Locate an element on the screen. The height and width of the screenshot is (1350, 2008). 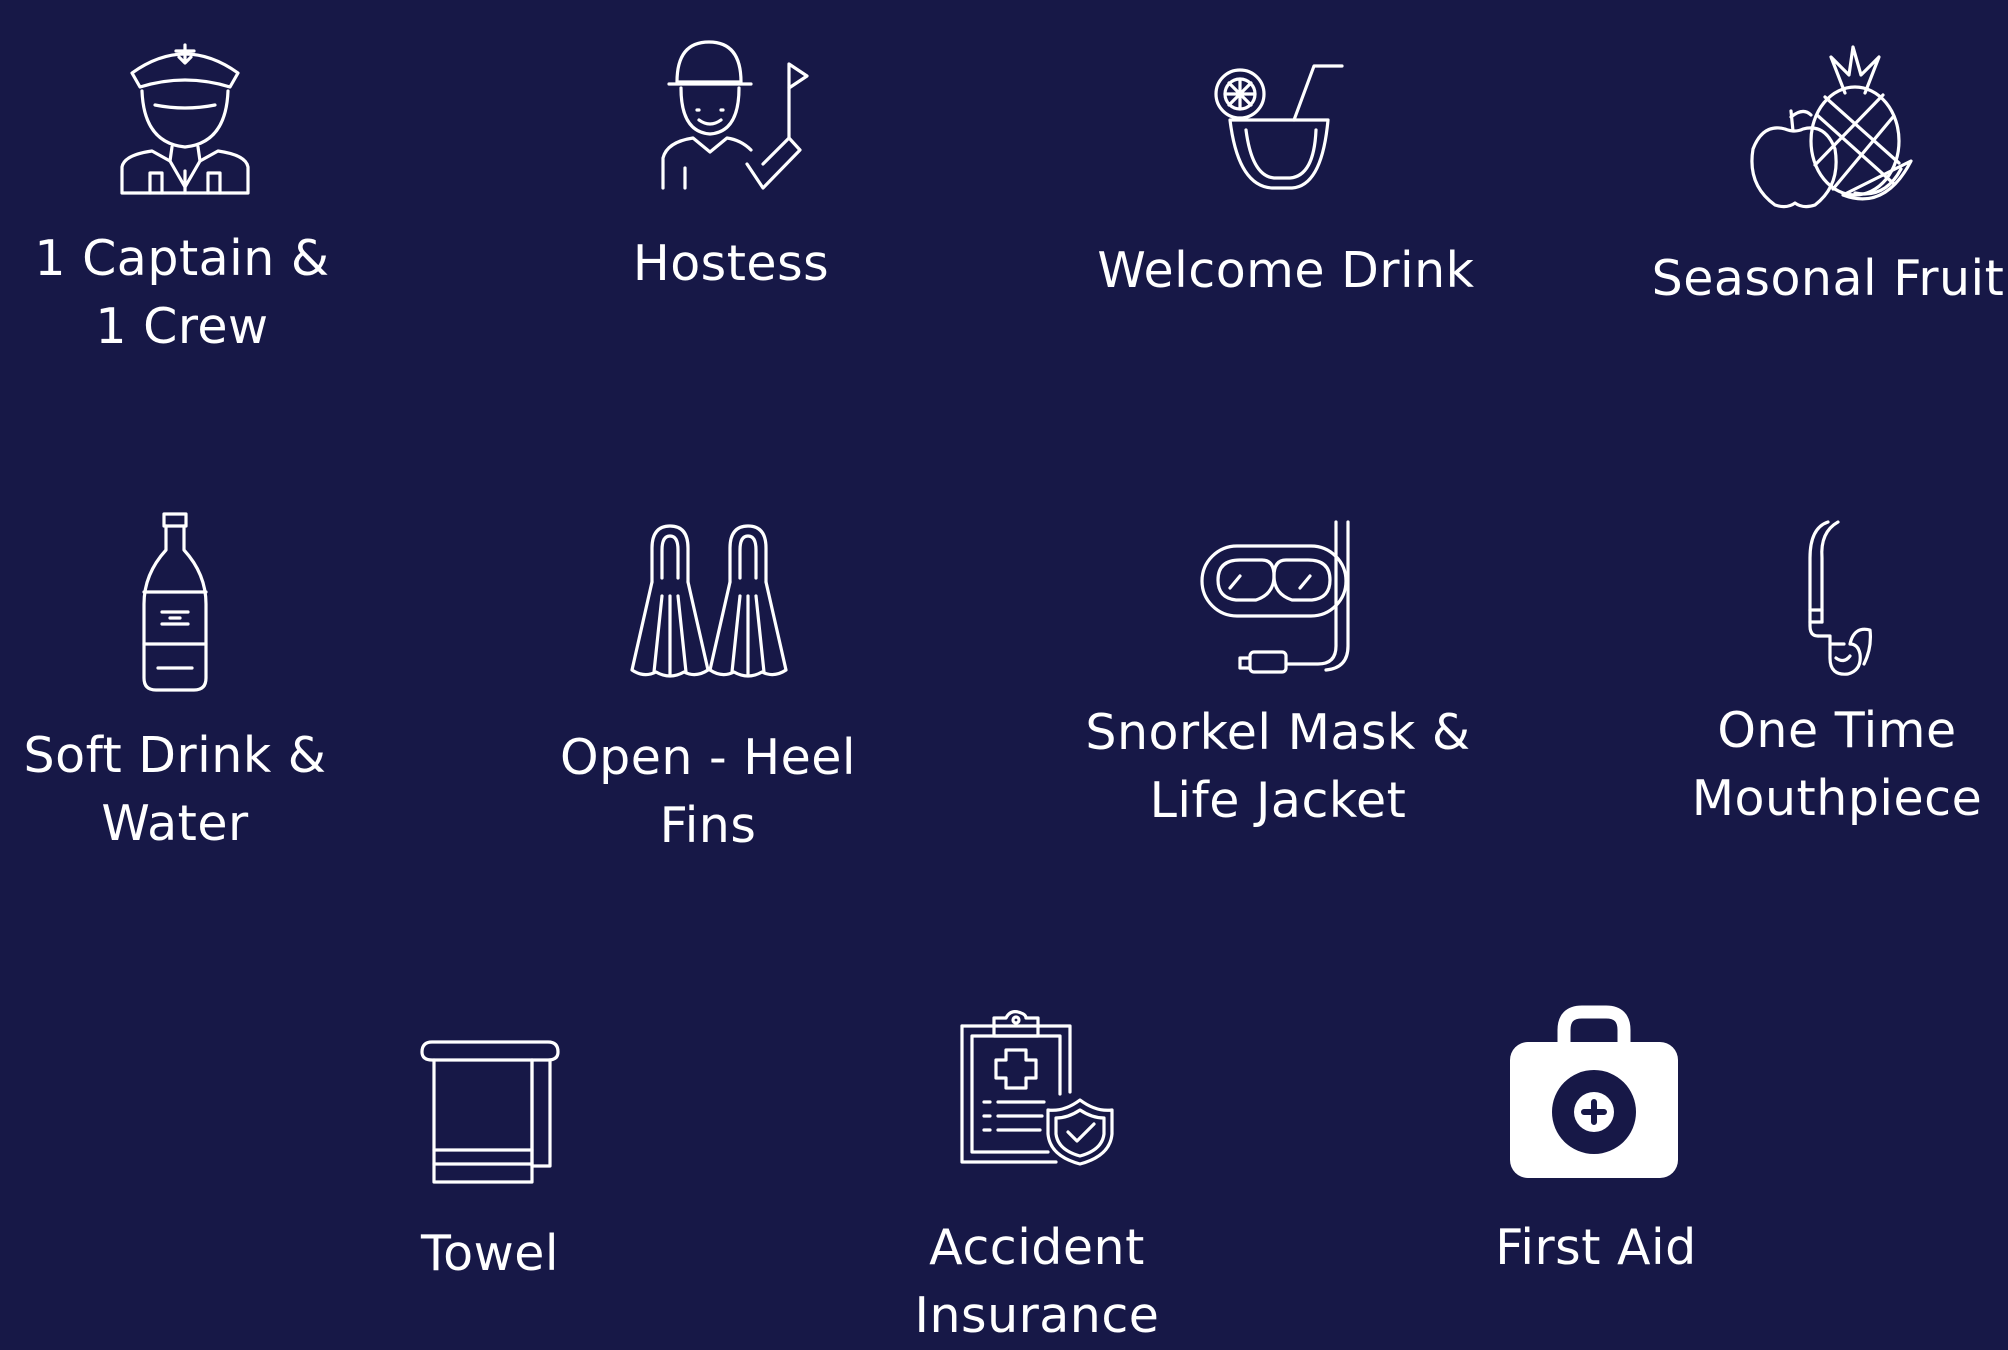
soft-drink-bottle-icon is located at coordinates (175, 602).